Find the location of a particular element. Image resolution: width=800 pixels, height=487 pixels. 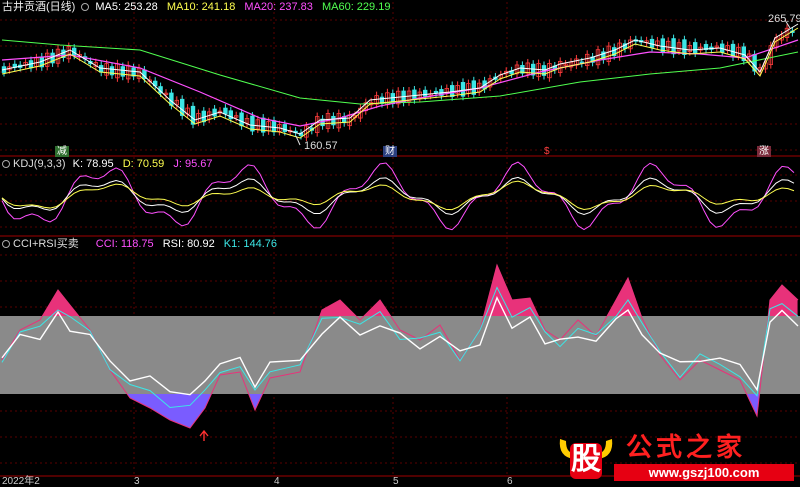

x-tick-2: 3 is located at coordinates (137, 481).